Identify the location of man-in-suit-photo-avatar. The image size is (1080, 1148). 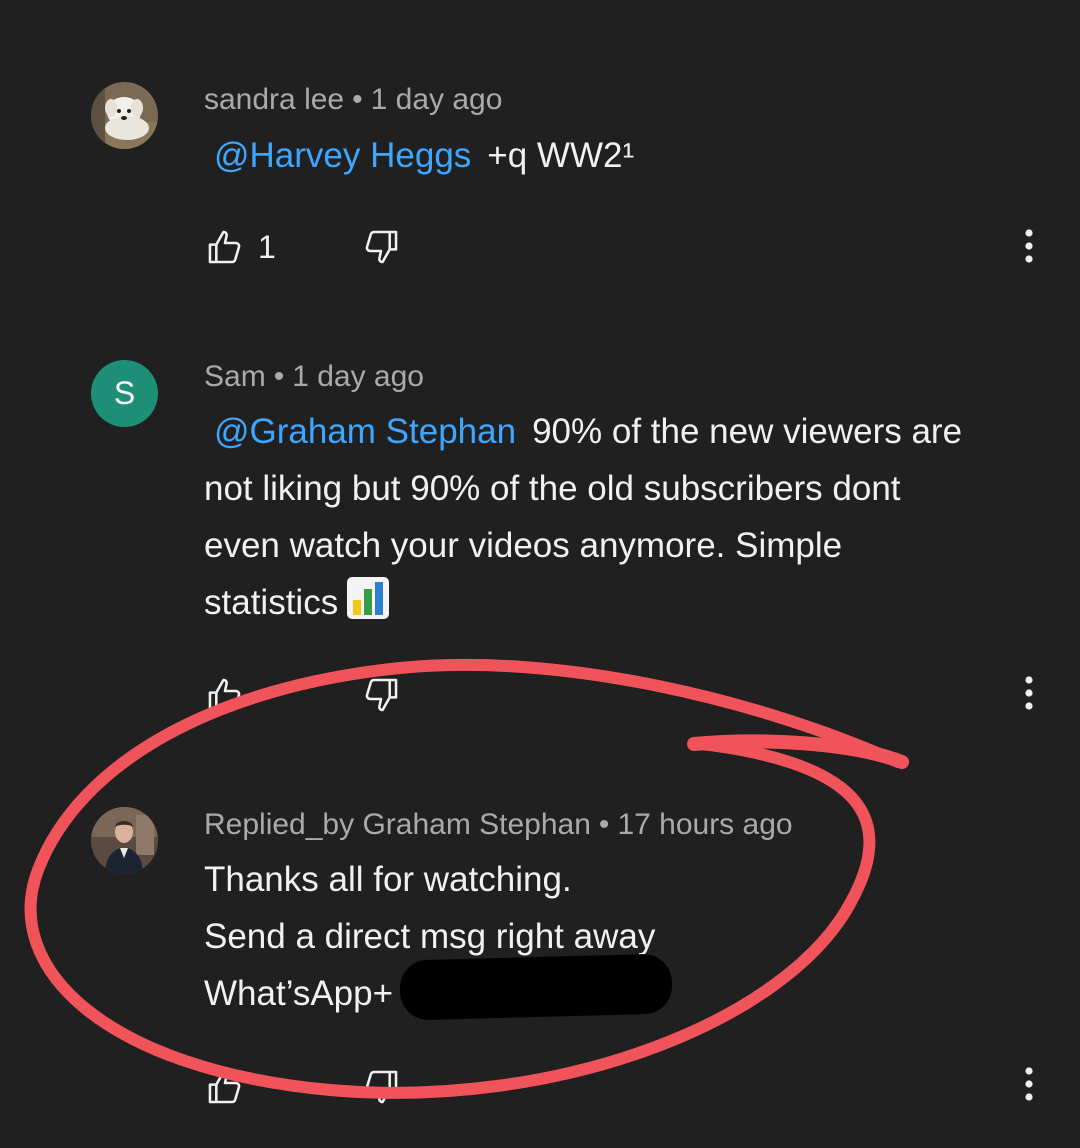
(124, 840).